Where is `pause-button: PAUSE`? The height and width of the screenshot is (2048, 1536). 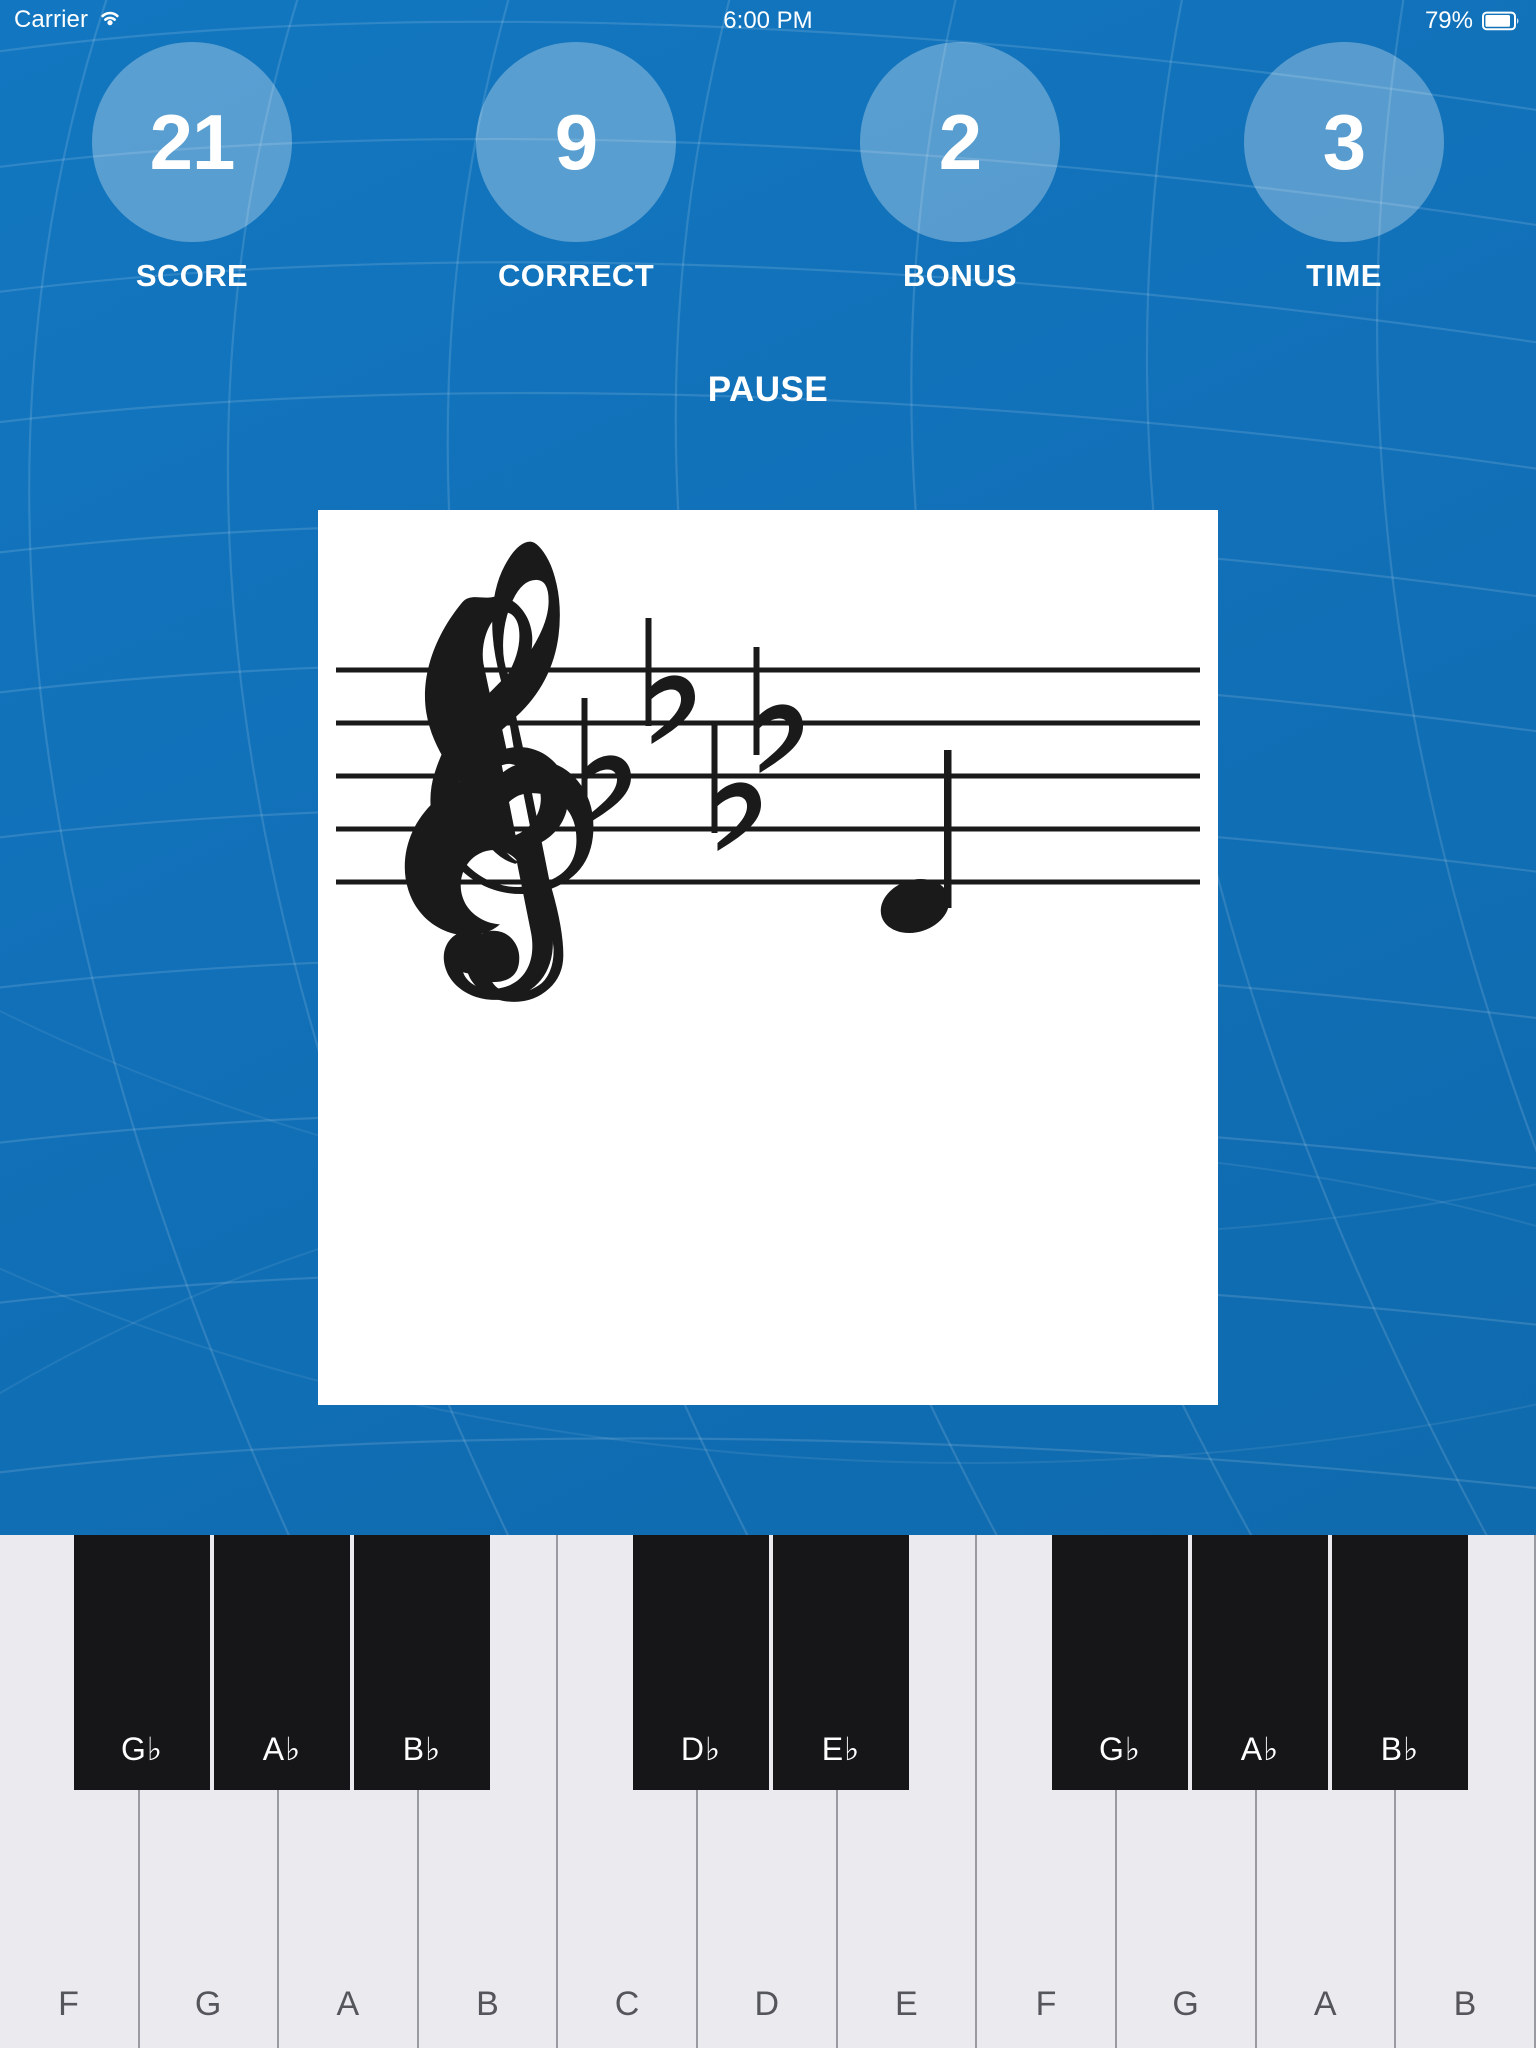
pause-button: PAUSE is located at coordinates (768, 390).